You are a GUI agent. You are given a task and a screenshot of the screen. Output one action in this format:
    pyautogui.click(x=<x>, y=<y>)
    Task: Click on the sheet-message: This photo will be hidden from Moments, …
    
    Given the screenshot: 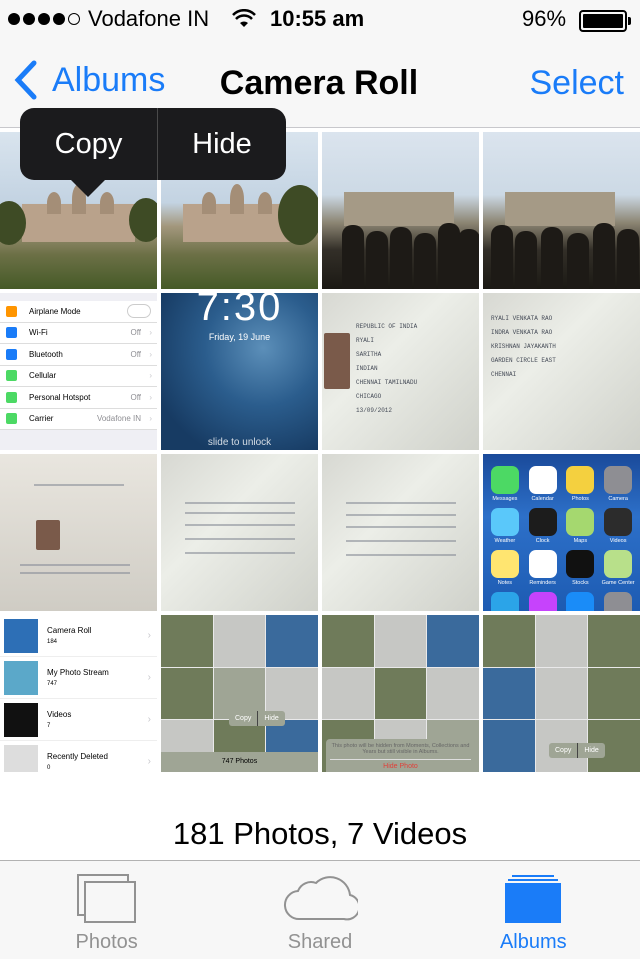 What is the action you would take?
    pyautogui.click(x=400, y=749)
    